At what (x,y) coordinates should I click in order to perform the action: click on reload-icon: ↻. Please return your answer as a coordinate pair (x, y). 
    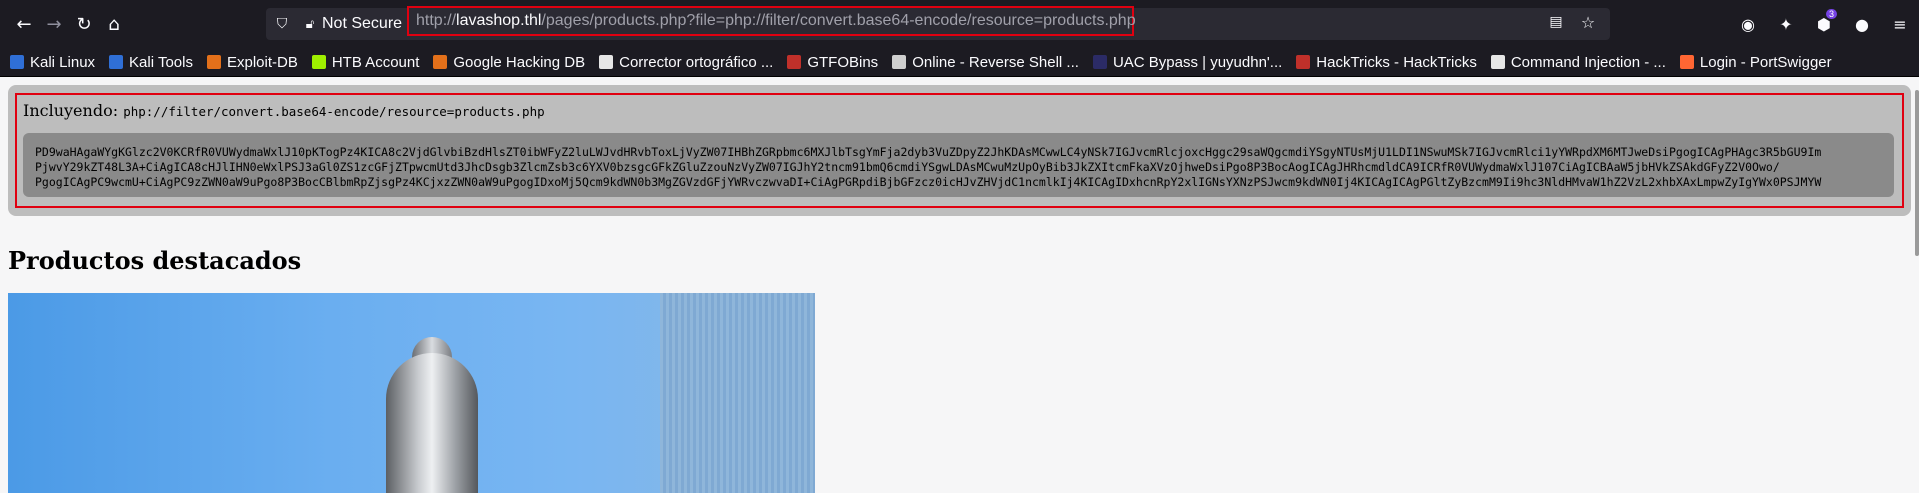
    Looking at the image, I should click on (84, 24).